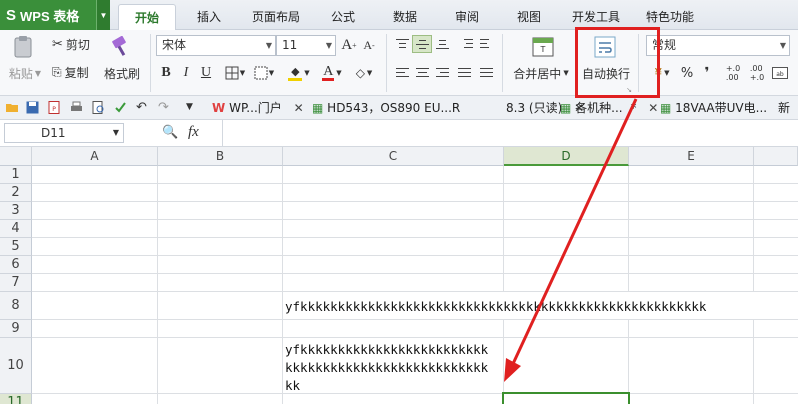  Describe the element at coordinates (98, 107) in the screenshot. I see `print-preview-icon` at that location.